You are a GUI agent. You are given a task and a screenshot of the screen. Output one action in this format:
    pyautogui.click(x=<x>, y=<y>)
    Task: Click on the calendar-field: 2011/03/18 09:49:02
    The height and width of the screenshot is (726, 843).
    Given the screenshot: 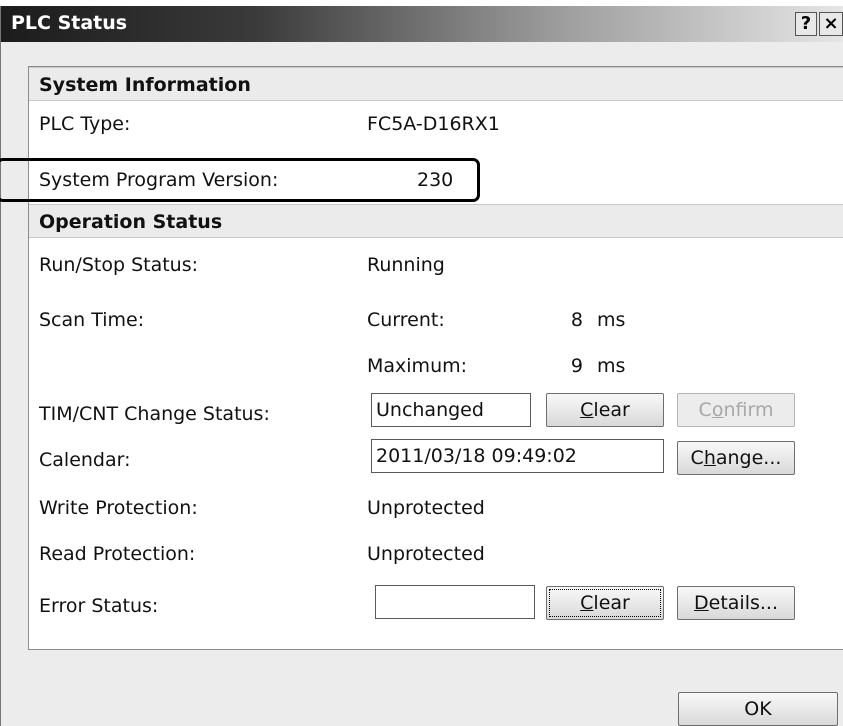 What is the action you would take?
    pyautogui.click(x=517, y=456)
    